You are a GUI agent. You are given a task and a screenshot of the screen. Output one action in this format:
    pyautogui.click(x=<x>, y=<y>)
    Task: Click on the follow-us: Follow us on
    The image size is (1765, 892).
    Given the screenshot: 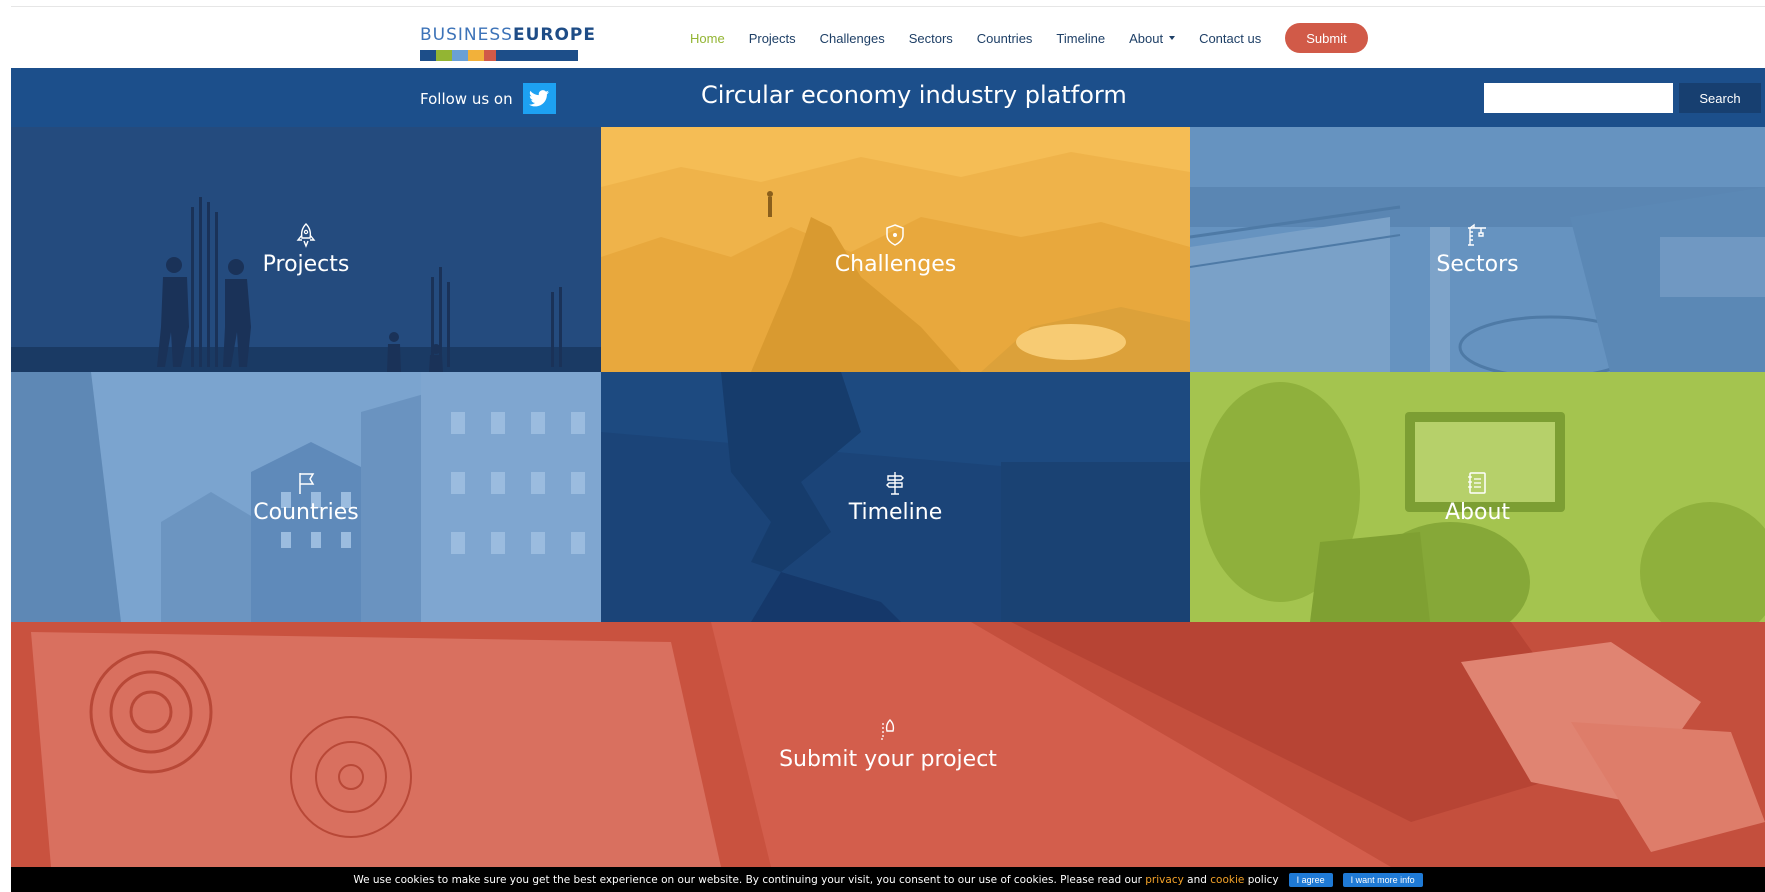 What is the action you would take?
    pyautogui.click(x=488, y=98)
    